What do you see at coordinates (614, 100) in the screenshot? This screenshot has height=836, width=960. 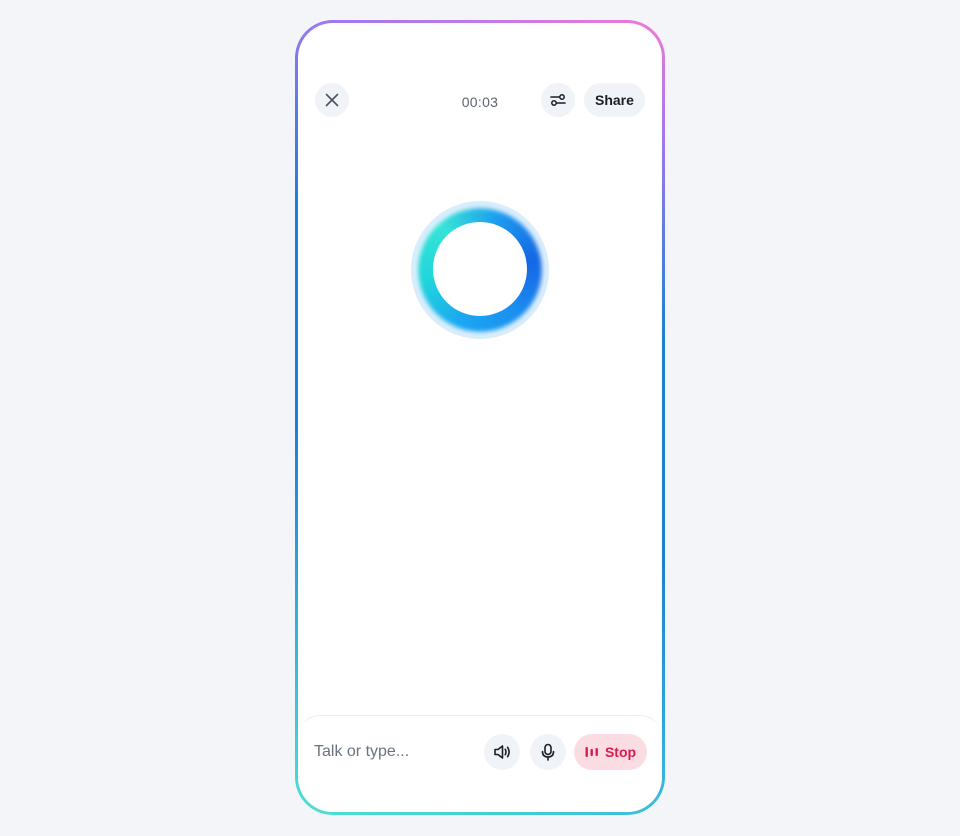 I see `share-button: Share` at bounding box center [614, 100].